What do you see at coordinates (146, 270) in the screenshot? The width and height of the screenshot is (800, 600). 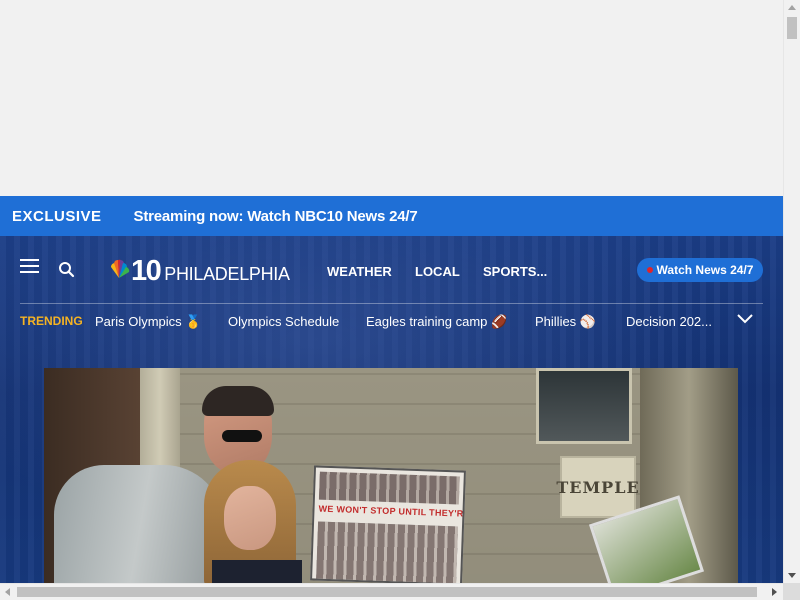 I see `logo-number: 10` at bounding box center [146, 270].